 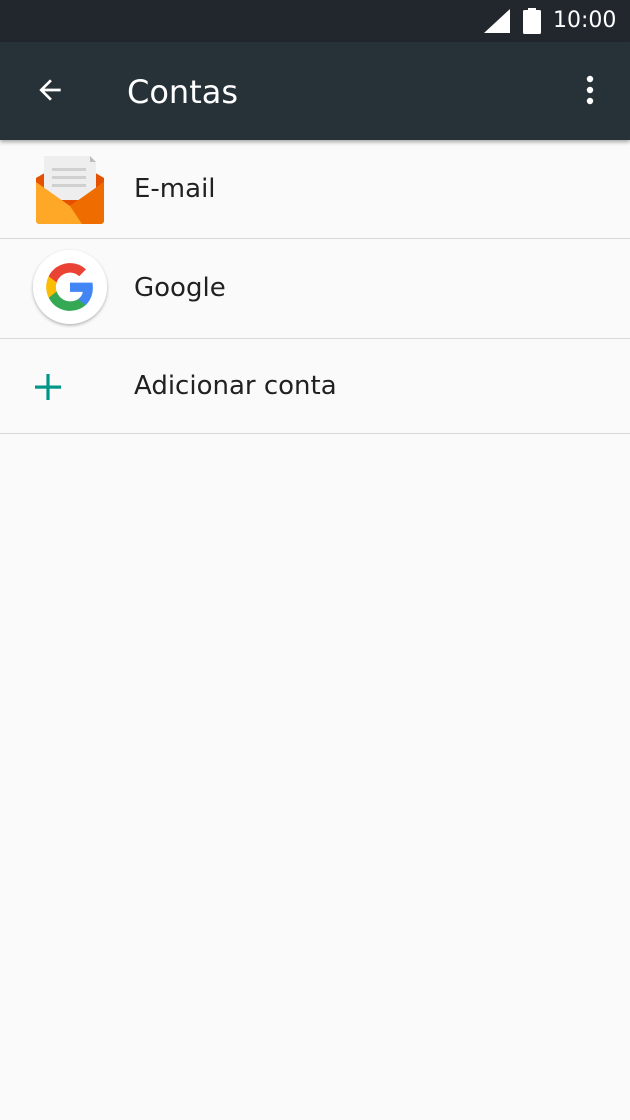 I want to click on account-label-google: Google, so click(x=180, y=288).